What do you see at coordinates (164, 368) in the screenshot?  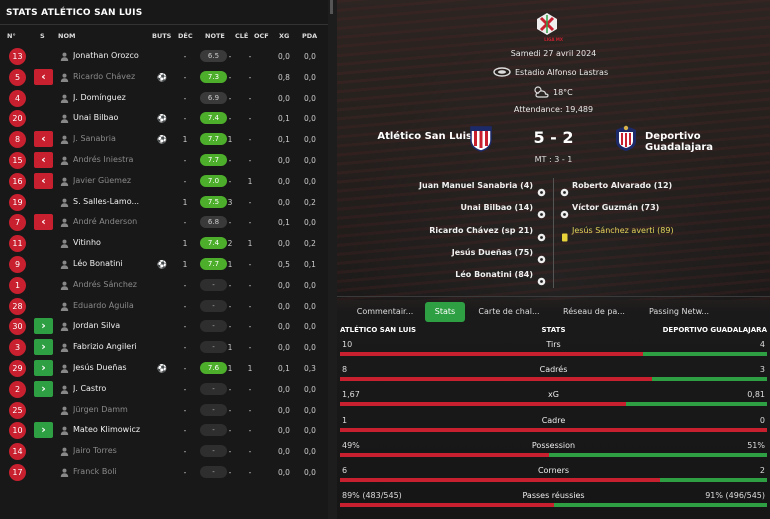 I see `player-row: 29 › Jesús Dueñas ⚽ -7.6 1 1 0,1 0,3` at bounding box center [164, 368].